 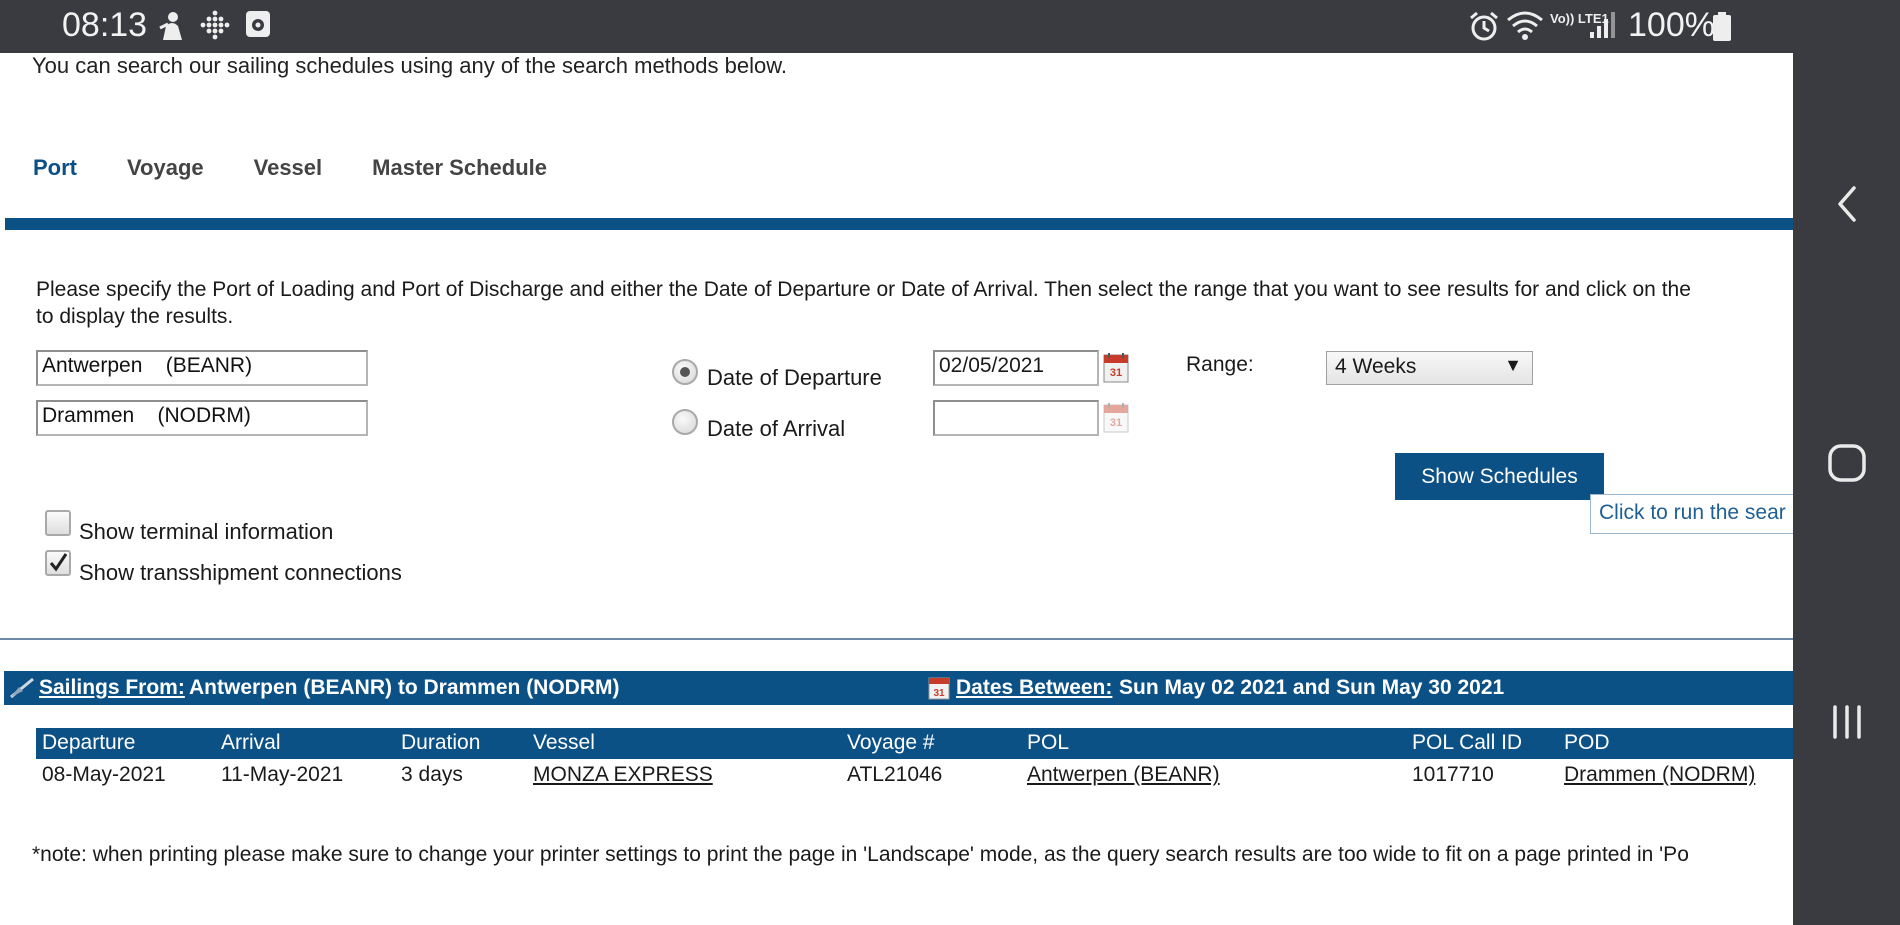 I want to click on cell-departure: 08-May-2021, so click(x=104, y=774).